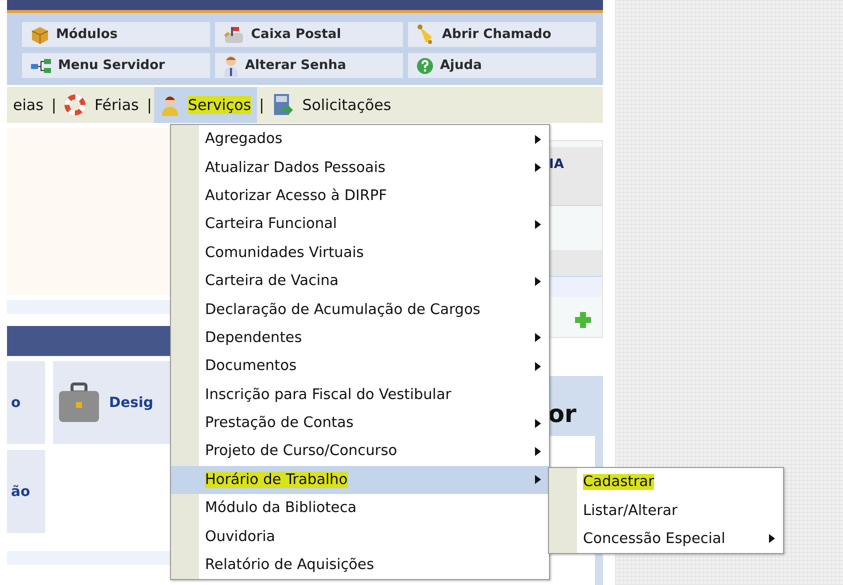  What do you see at coordinates (75, 105) in the screenshot?
I see `lifebuoy-icon` at bounding box center [75, 105].